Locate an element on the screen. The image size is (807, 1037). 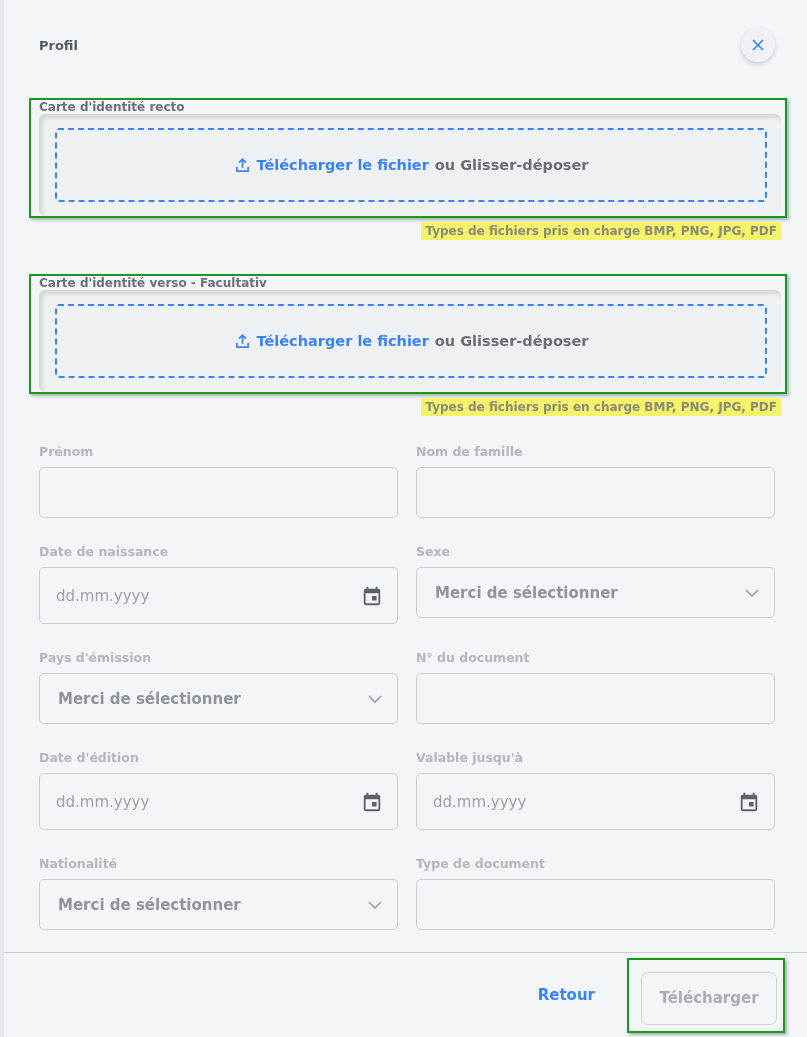
close-icon is located at coordinates (758, 45).